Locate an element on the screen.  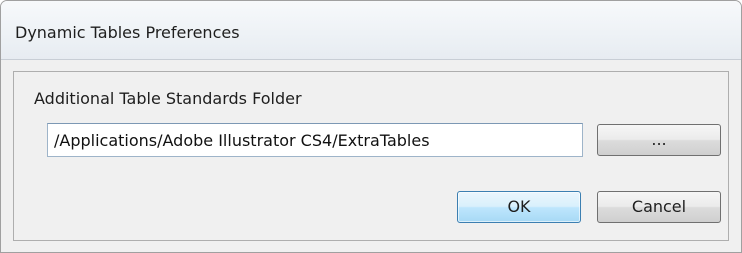
dialog-title: Dynamic Tables Preferences is located at coordinates (127, 32).